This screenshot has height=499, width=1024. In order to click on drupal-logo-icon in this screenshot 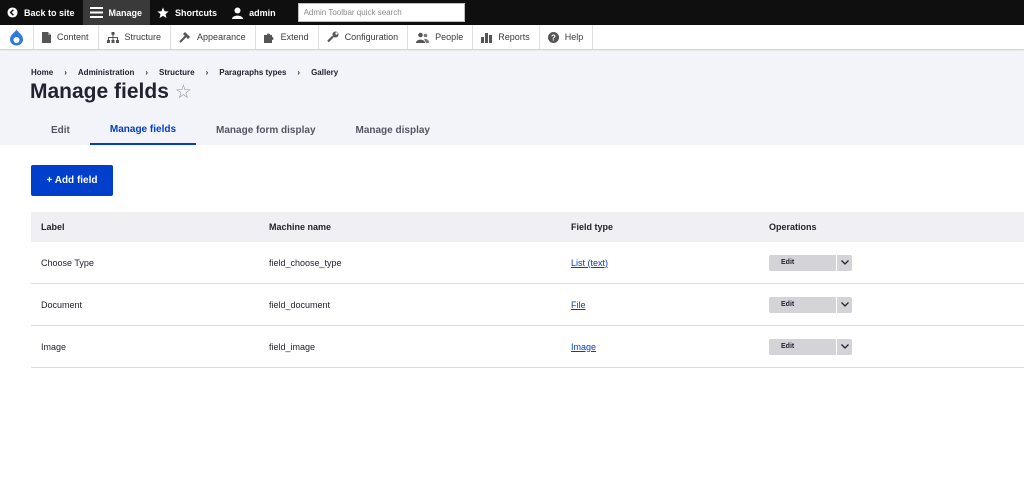, I will do `click(17, 37)`.